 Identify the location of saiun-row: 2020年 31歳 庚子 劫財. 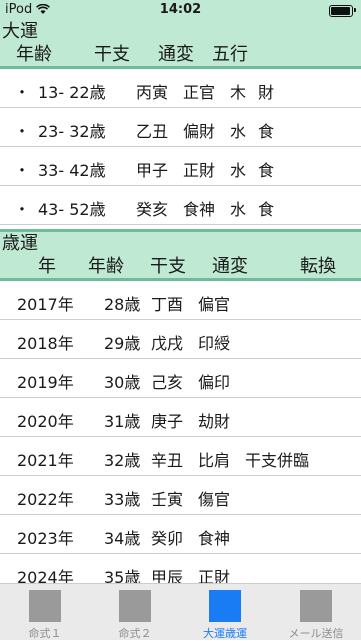
(180, 417).